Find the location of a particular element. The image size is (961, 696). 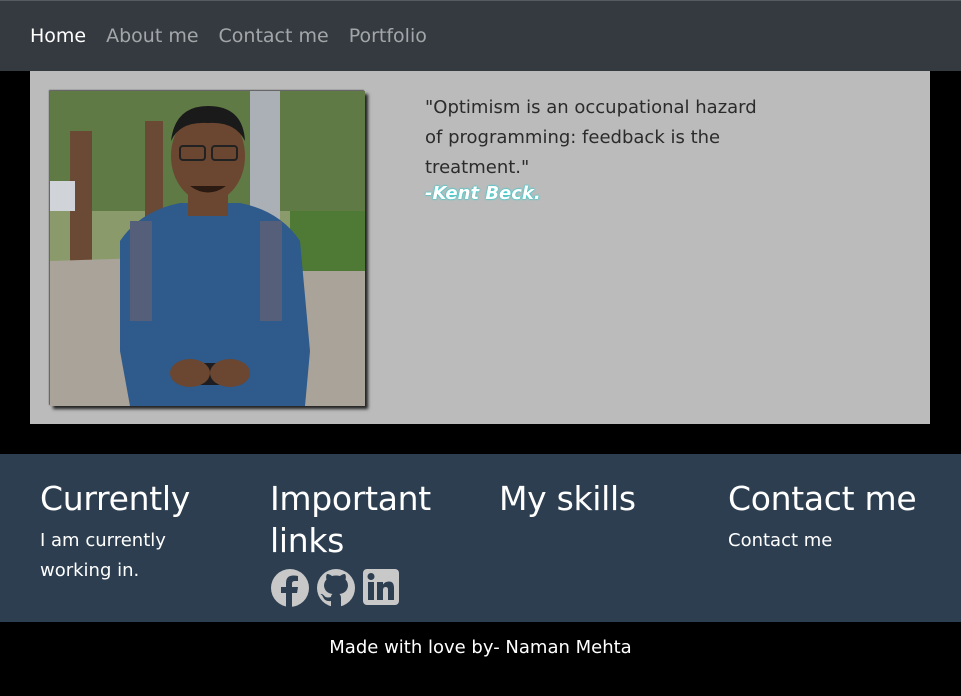

nav-contact-link: Contact me is located at coordinates (274, 36).